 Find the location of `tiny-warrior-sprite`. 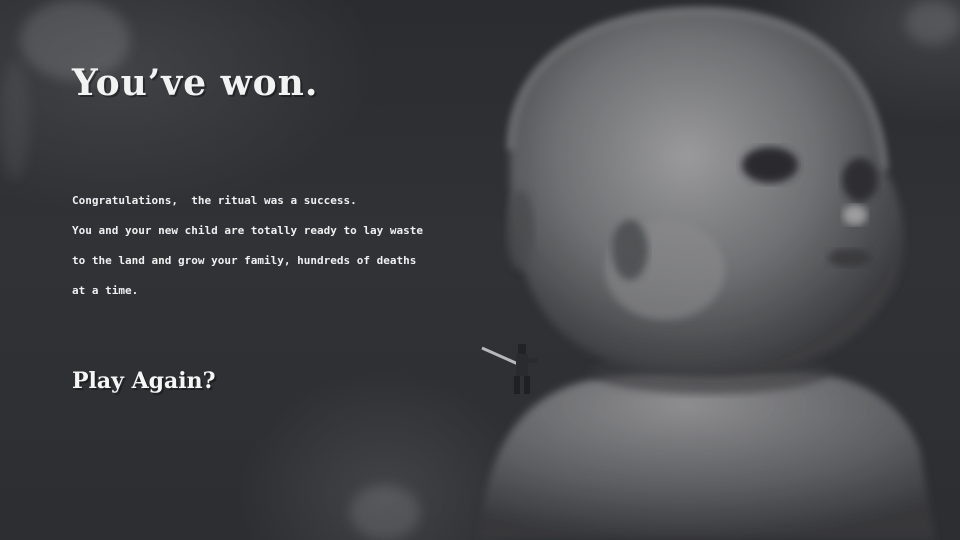

tiny-warrior-sprite is located at coordinates (515, 368).